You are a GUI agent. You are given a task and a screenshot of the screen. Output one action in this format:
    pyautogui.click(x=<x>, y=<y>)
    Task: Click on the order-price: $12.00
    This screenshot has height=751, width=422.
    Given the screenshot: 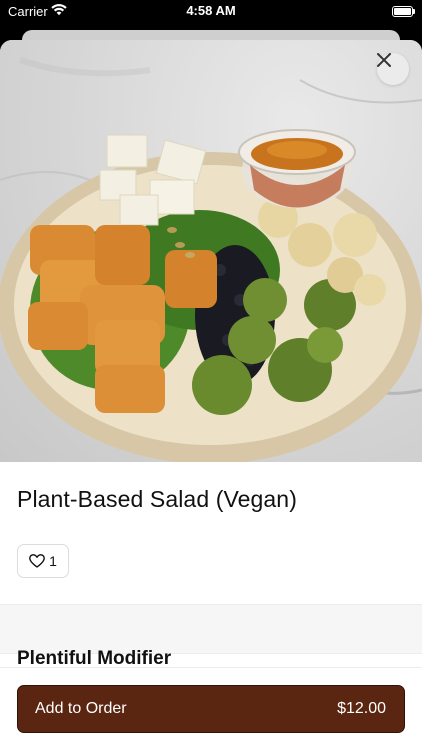 What is the action you would take?
    pyautogui.click(x=361, y=708)
    